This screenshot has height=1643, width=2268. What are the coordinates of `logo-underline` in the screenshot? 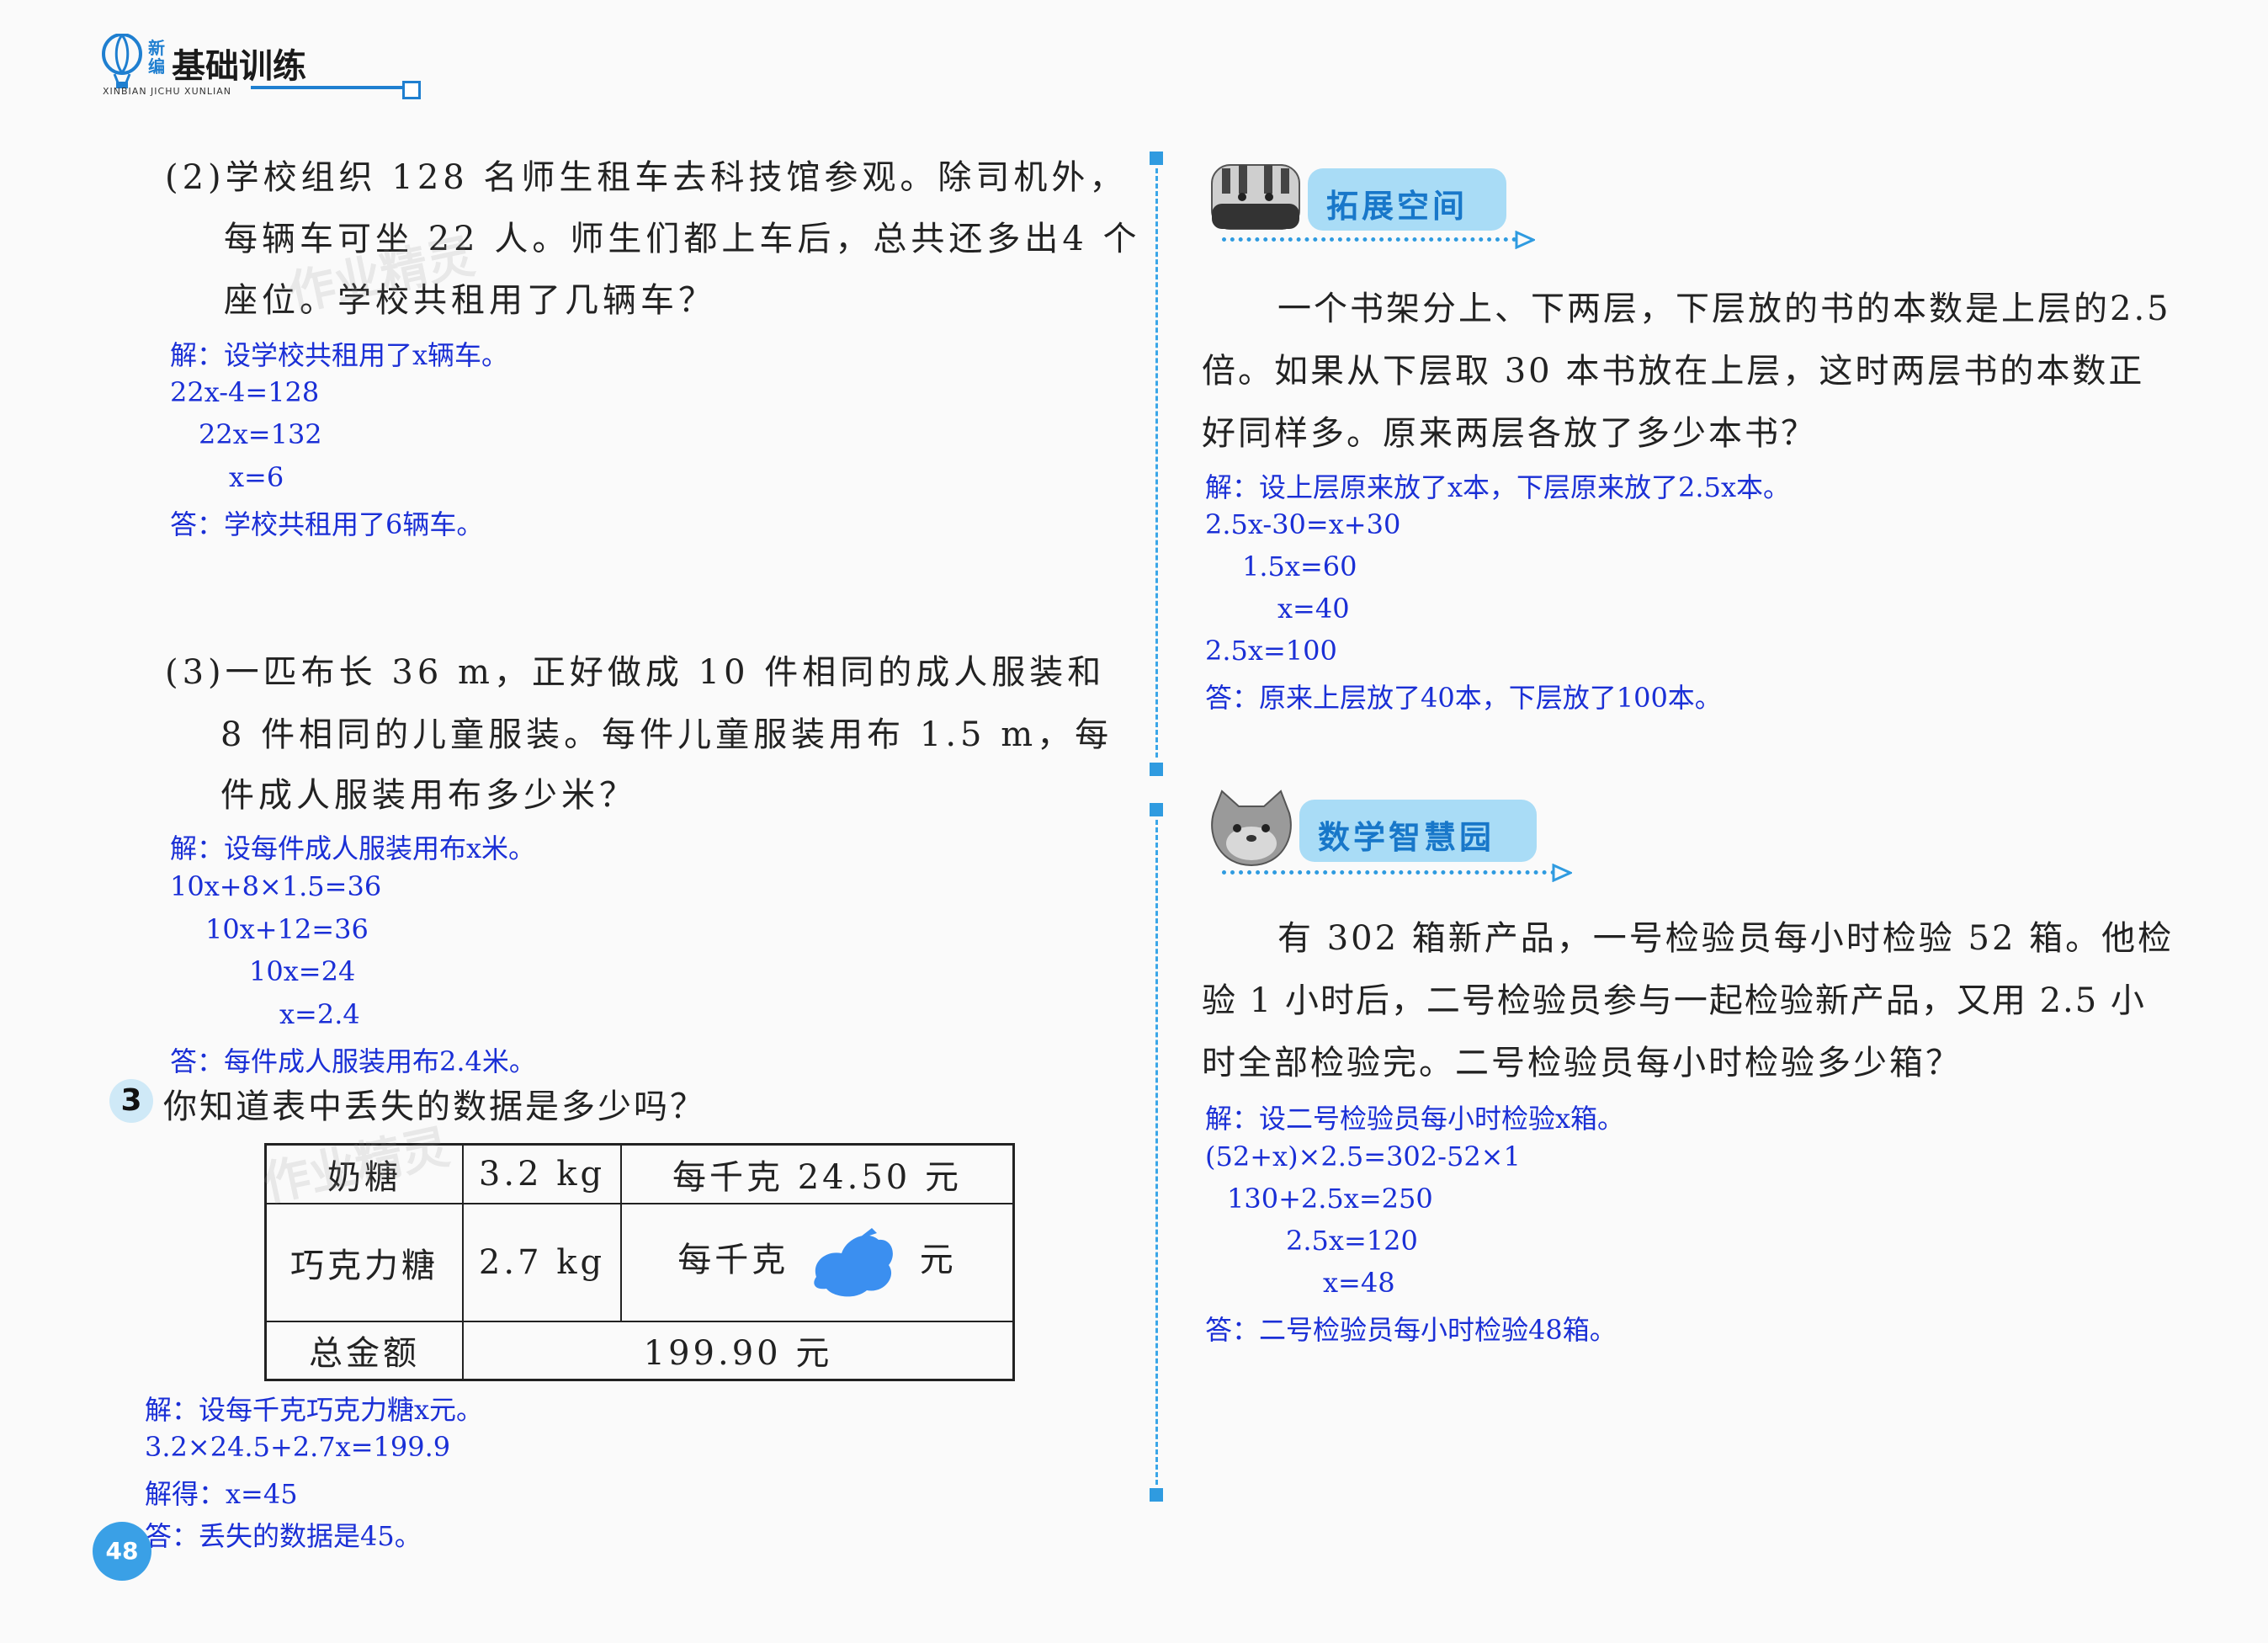 It's located at (331, 87).